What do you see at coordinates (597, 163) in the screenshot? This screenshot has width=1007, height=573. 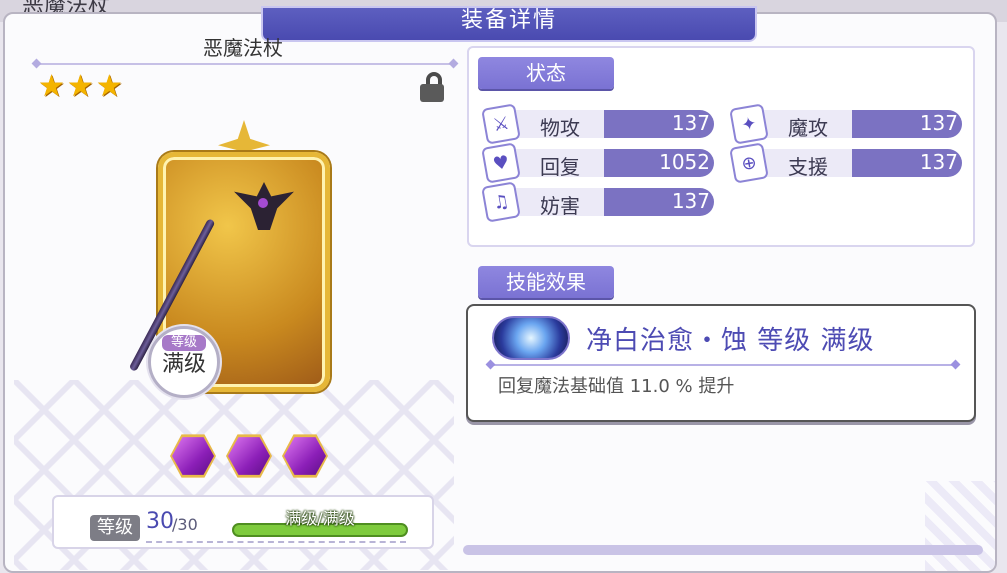 I see `stat-recovery: ♥ 回复 1052` at bounding box center [597, 163].